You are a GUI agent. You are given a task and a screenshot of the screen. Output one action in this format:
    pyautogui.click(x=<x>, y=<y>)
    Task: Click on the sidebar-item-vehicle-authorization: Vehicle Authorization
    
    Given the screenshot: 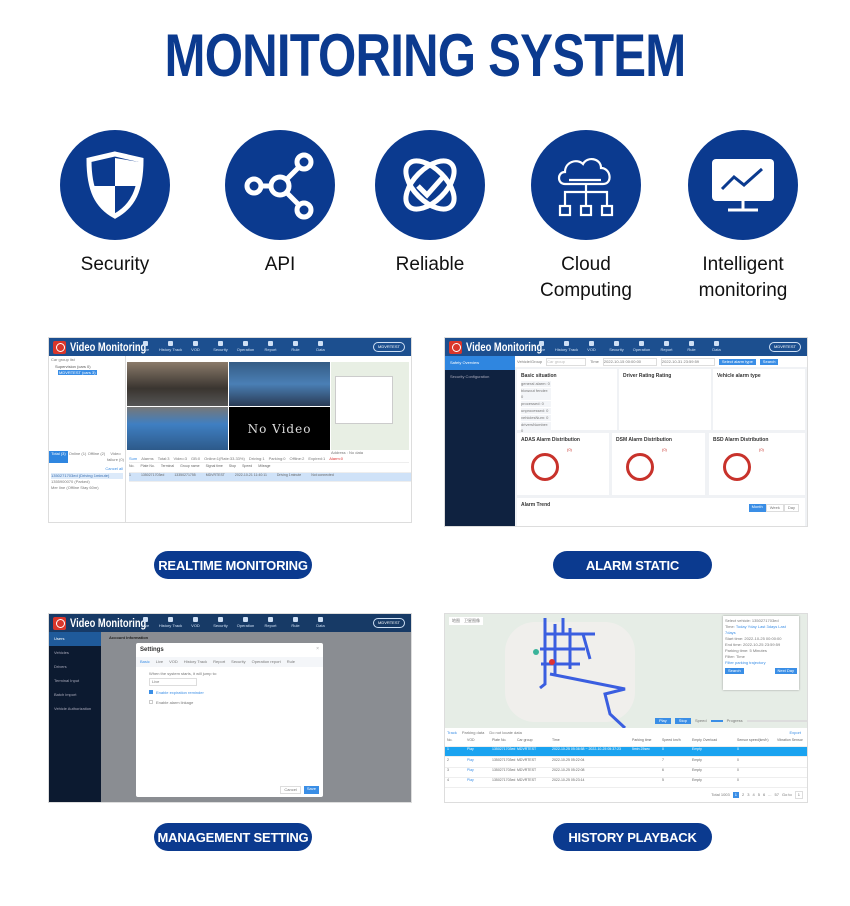 What is the action you would take?
    pyautogui.click(x=75, y=709)
    